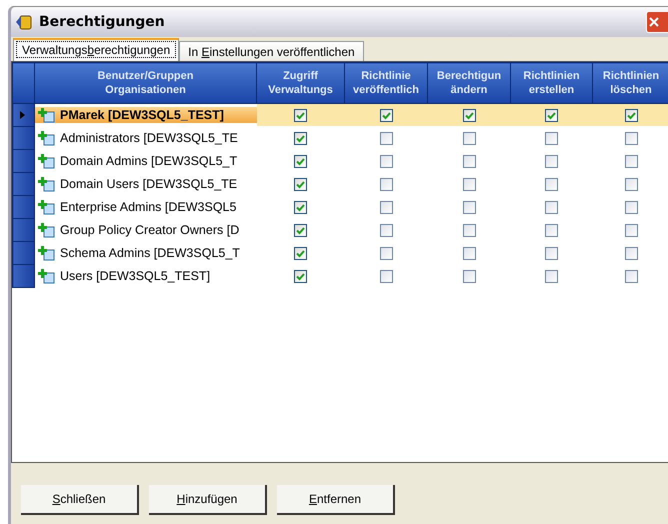  Describe the element at coordinates (654, 22) in the screenshot. I see `close-icon` at that location.